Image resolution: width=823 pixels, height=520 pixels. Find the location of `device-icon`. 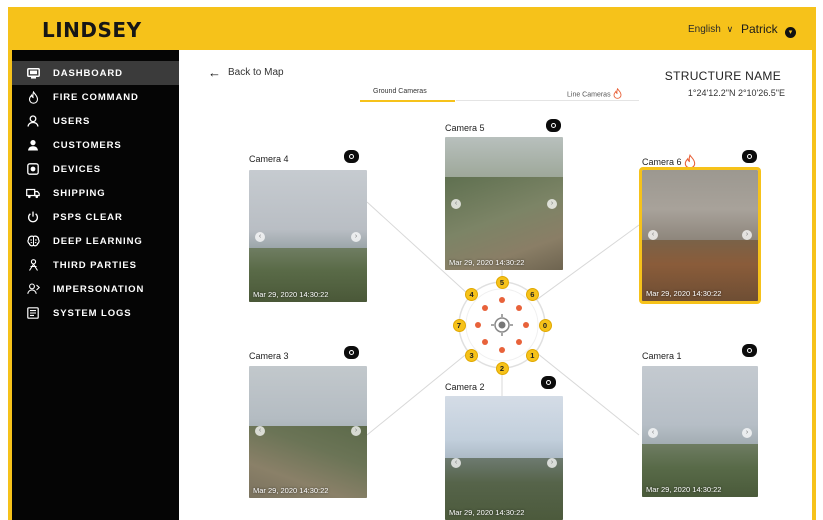

device-icon is located at coordinates (33, 169).